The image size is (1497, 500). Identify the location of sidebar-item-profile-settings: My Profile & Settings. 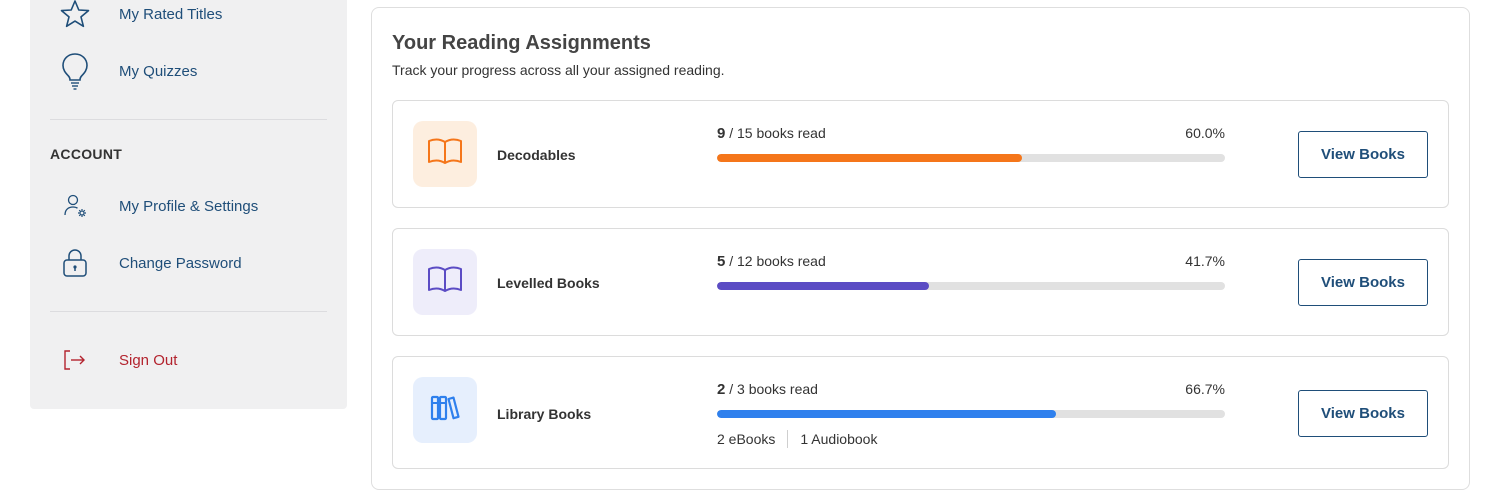
(188, 206).